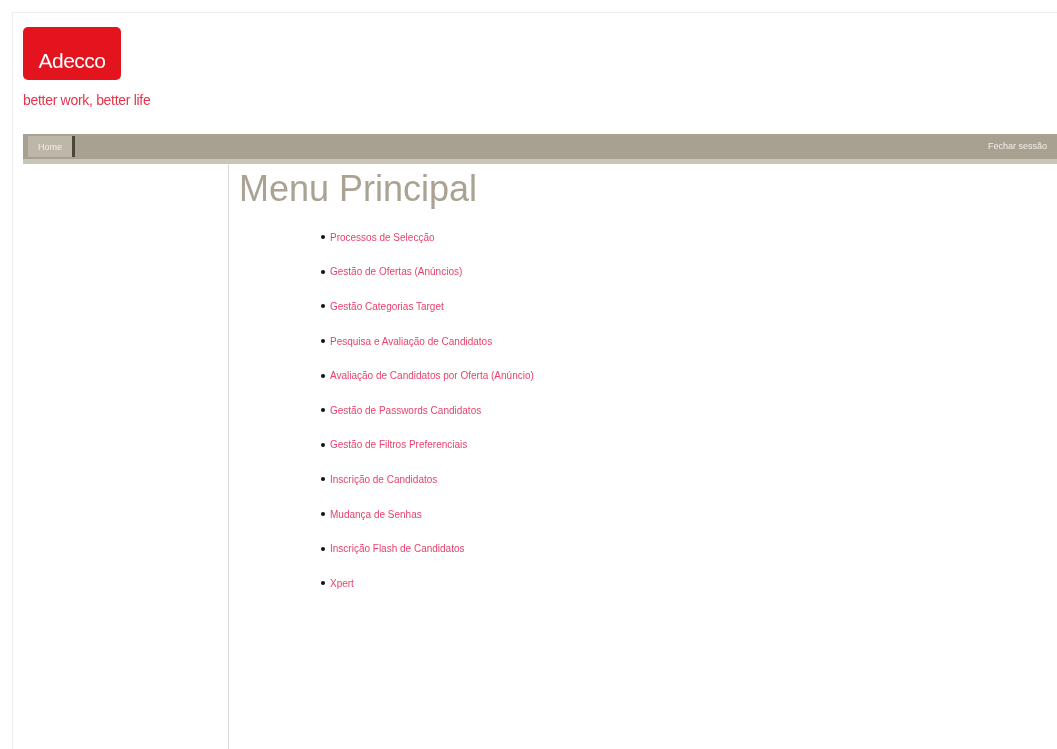  What do you see at coordinates (1022, 146) in the screenshot?
I see `logout-link: Fechar sessão` at bounding box center [1022, 146].